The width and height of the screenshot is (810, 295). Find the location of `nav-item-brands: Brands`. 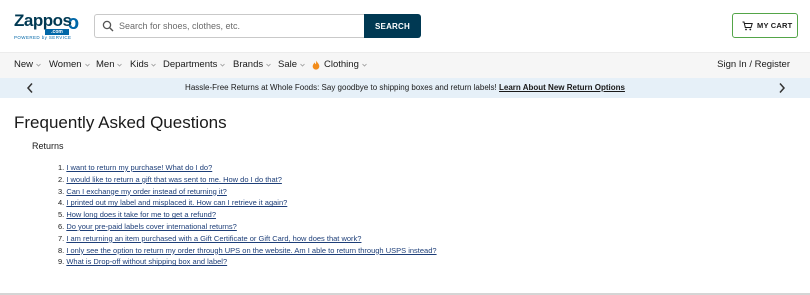

nav-item-brands: Brands is located at coordinates (252, 64).